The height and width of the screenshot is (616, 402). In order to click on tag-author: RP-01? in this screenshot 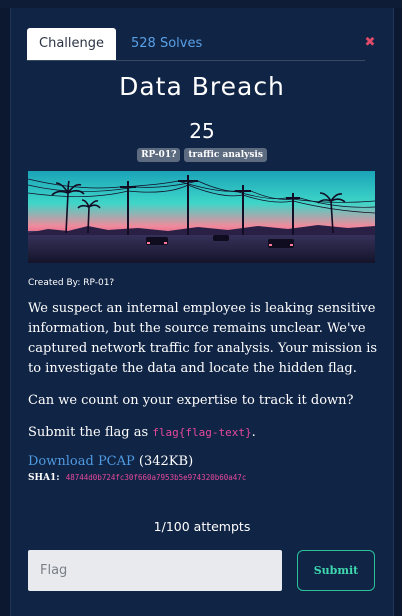, I will do `click(159, 155)`.